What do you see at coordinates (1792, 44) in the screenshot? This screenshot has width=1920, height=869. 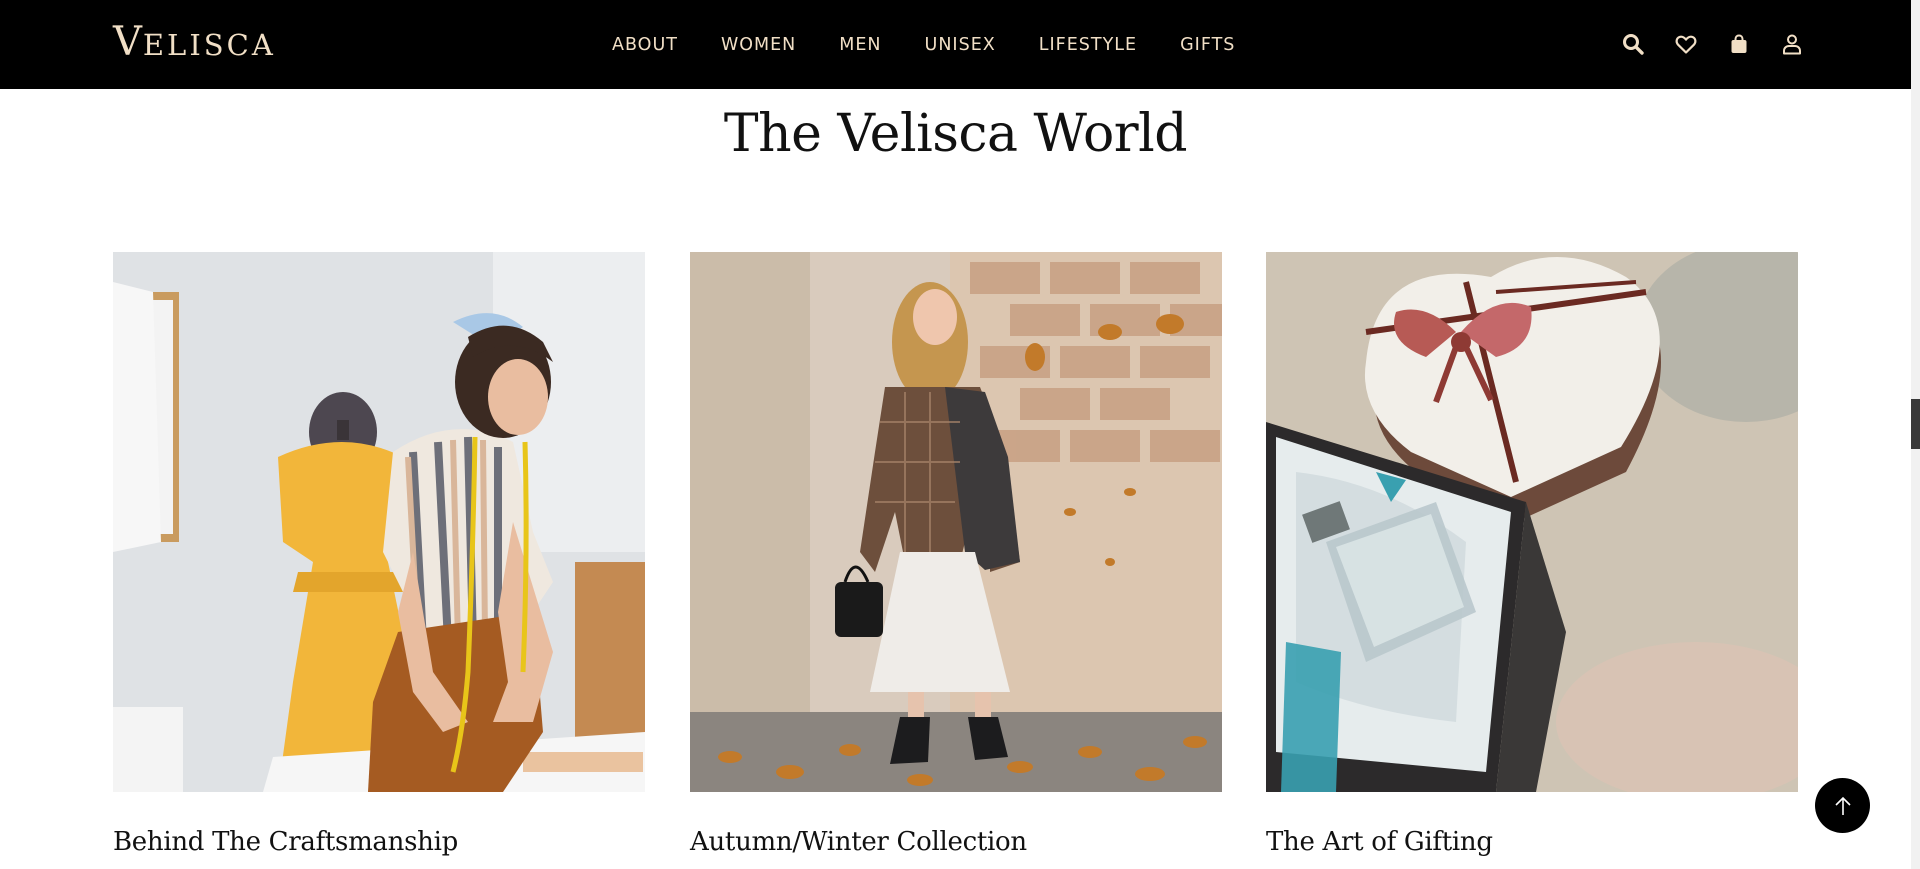 I see `user-icon` at bounding box center [1792, 44].